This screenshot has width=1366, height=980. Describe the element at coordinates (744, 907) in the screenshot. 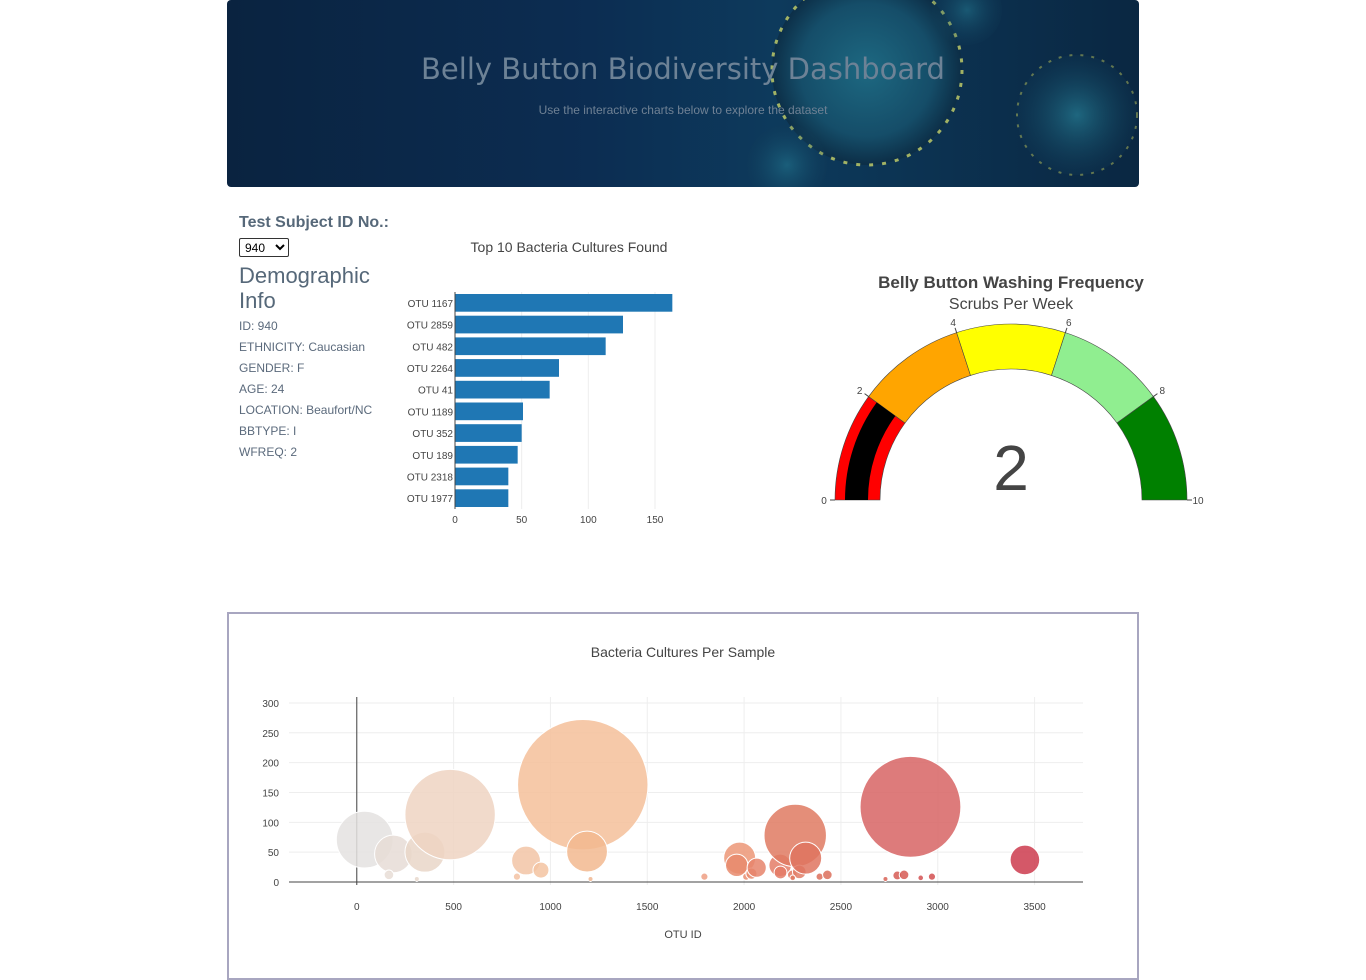

I see `bubble-x-tick-label: 2000` at that location.